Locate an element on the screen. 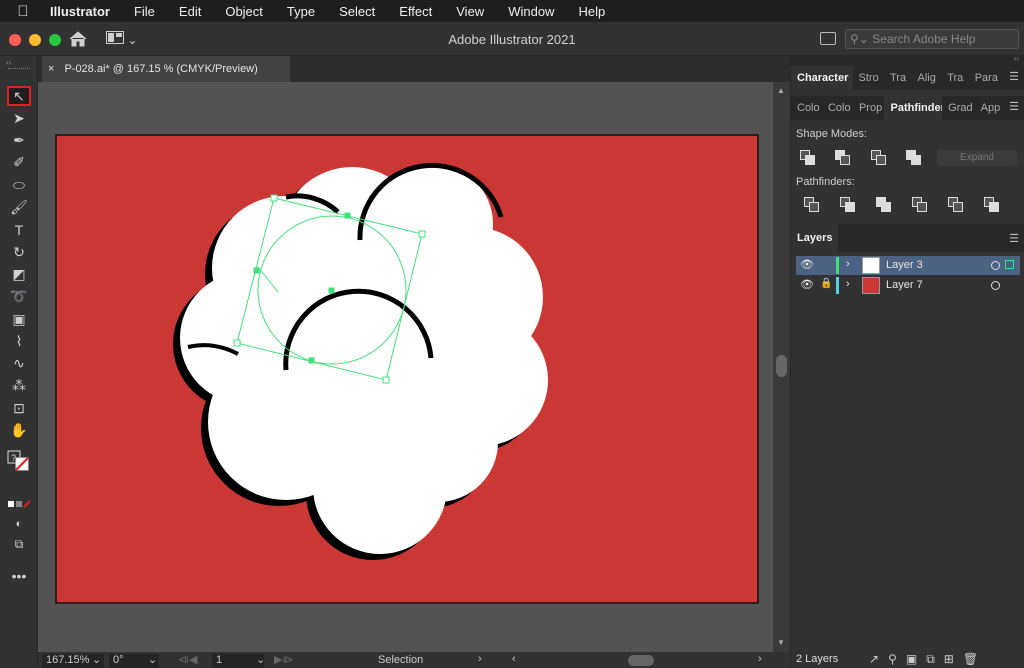 This screenshot has height=668, width=1024. more-tools-icon: ••• is located at coordinates (19, 576).